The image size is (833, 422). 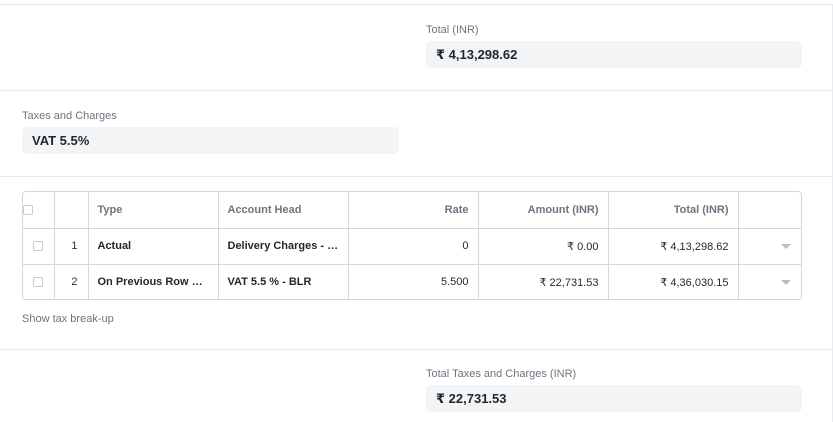 I want to click on total-taxes-field: ₹ 22,731.53, so click(x=614, y=398).